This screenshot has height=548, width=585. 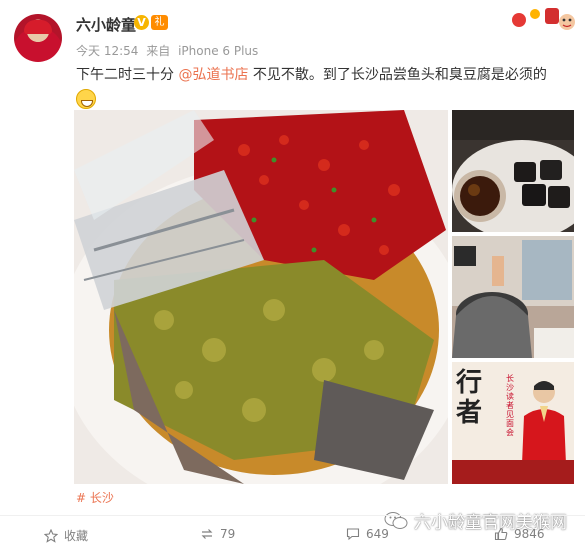 I want to click on gift-badge-icon: 礼, so click(x=159, y=22).